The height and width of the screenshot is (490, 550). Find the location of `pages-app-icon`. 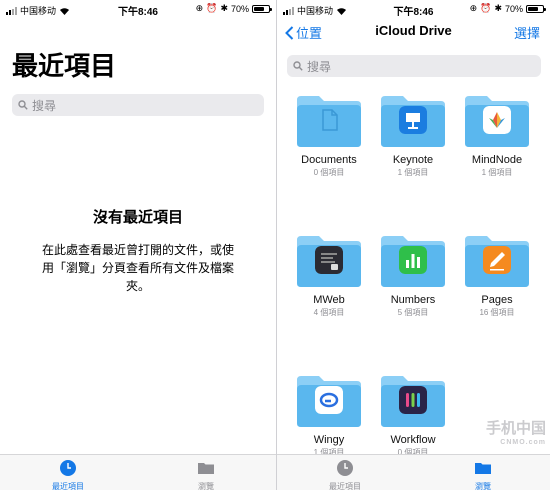

pages-app-icon is located at coordinates (497, 260).